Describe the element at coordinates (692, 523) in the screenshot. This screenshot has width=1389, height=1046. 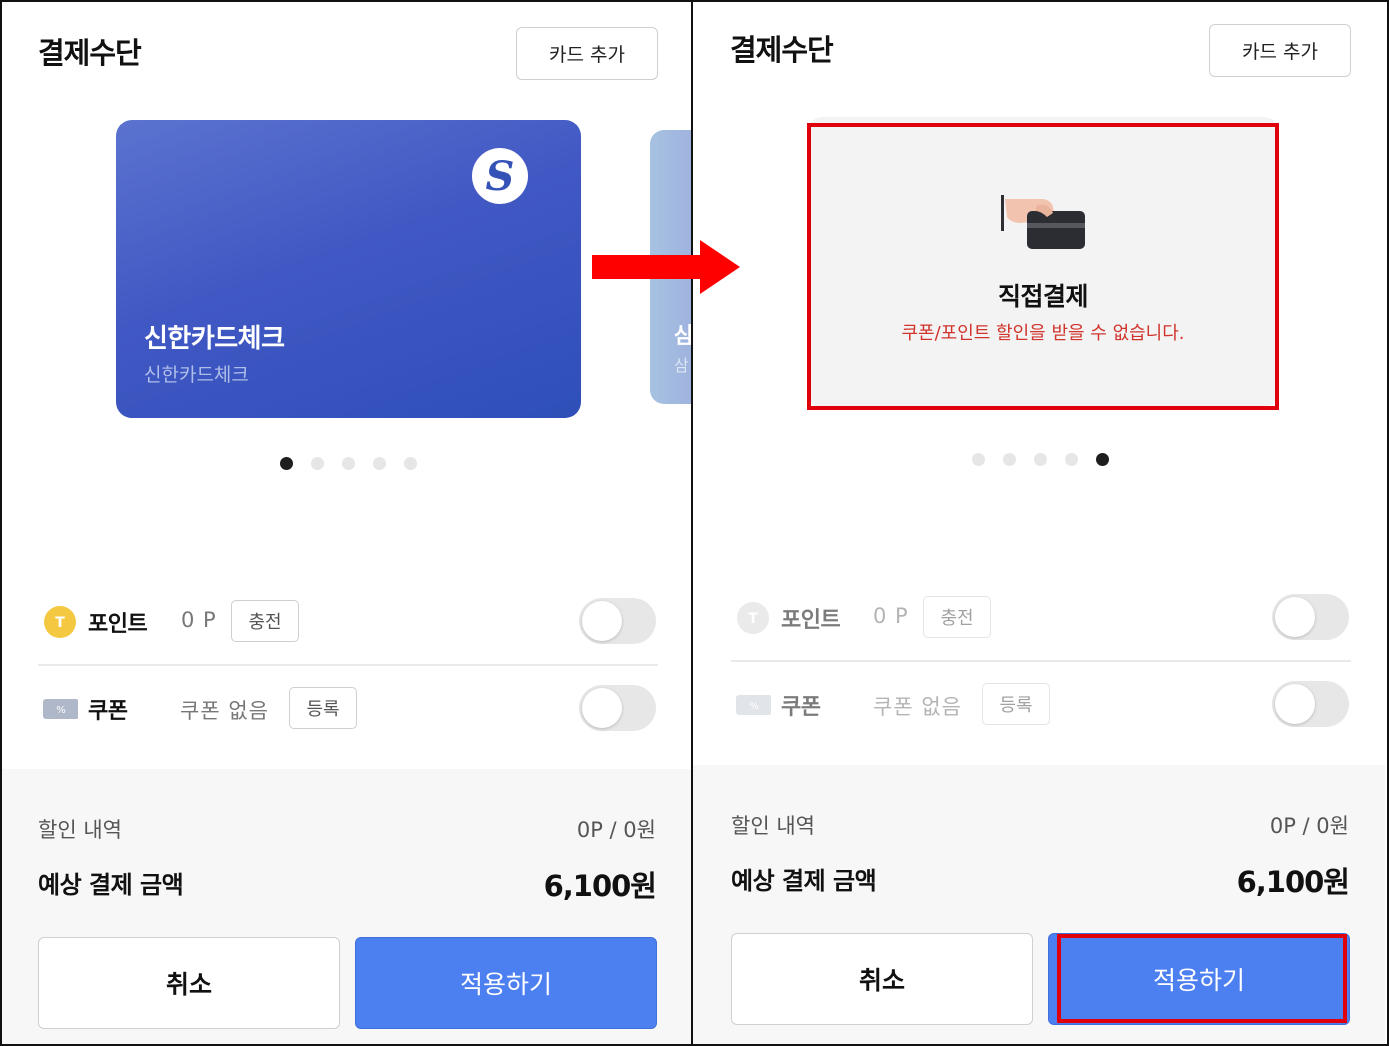
I see `screen-divider` at that location.